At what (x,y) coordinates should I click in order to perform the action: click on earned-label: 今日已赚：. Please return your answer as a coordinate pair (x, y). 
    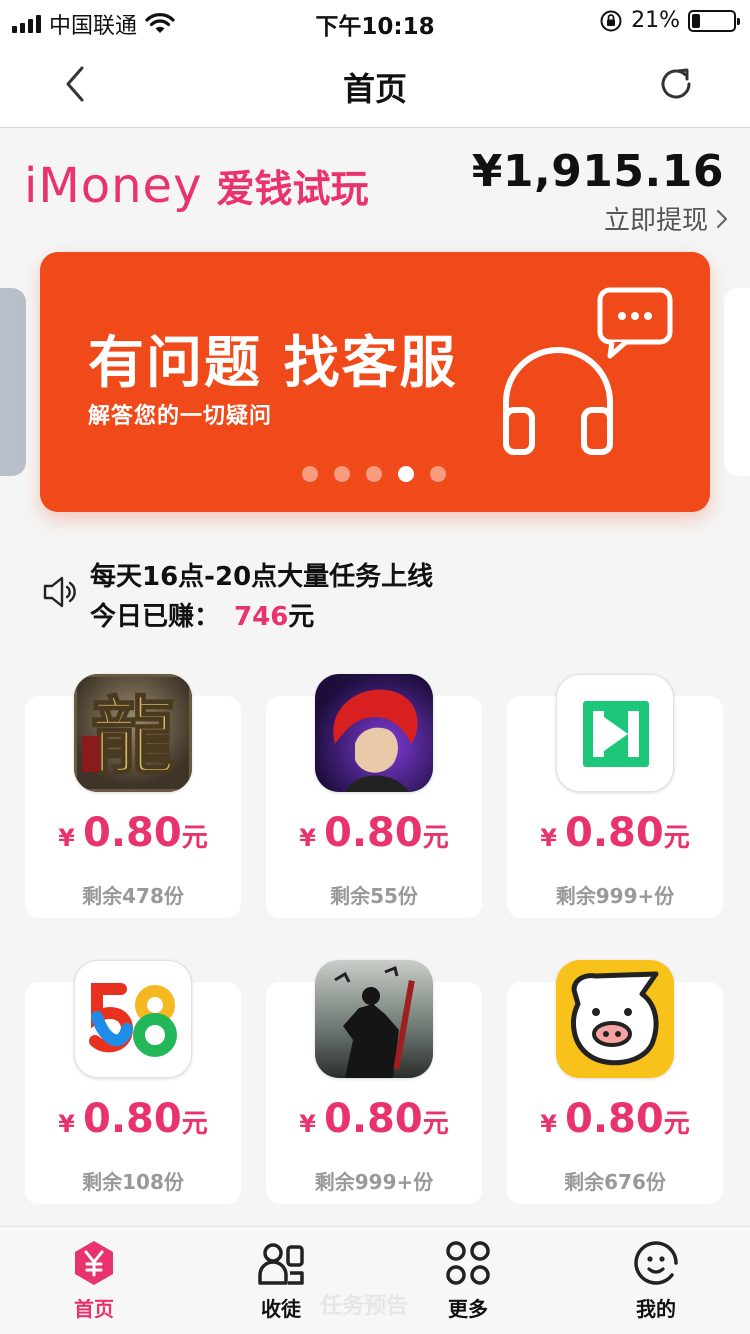
    Looking at the image, I should click on (155, 617).